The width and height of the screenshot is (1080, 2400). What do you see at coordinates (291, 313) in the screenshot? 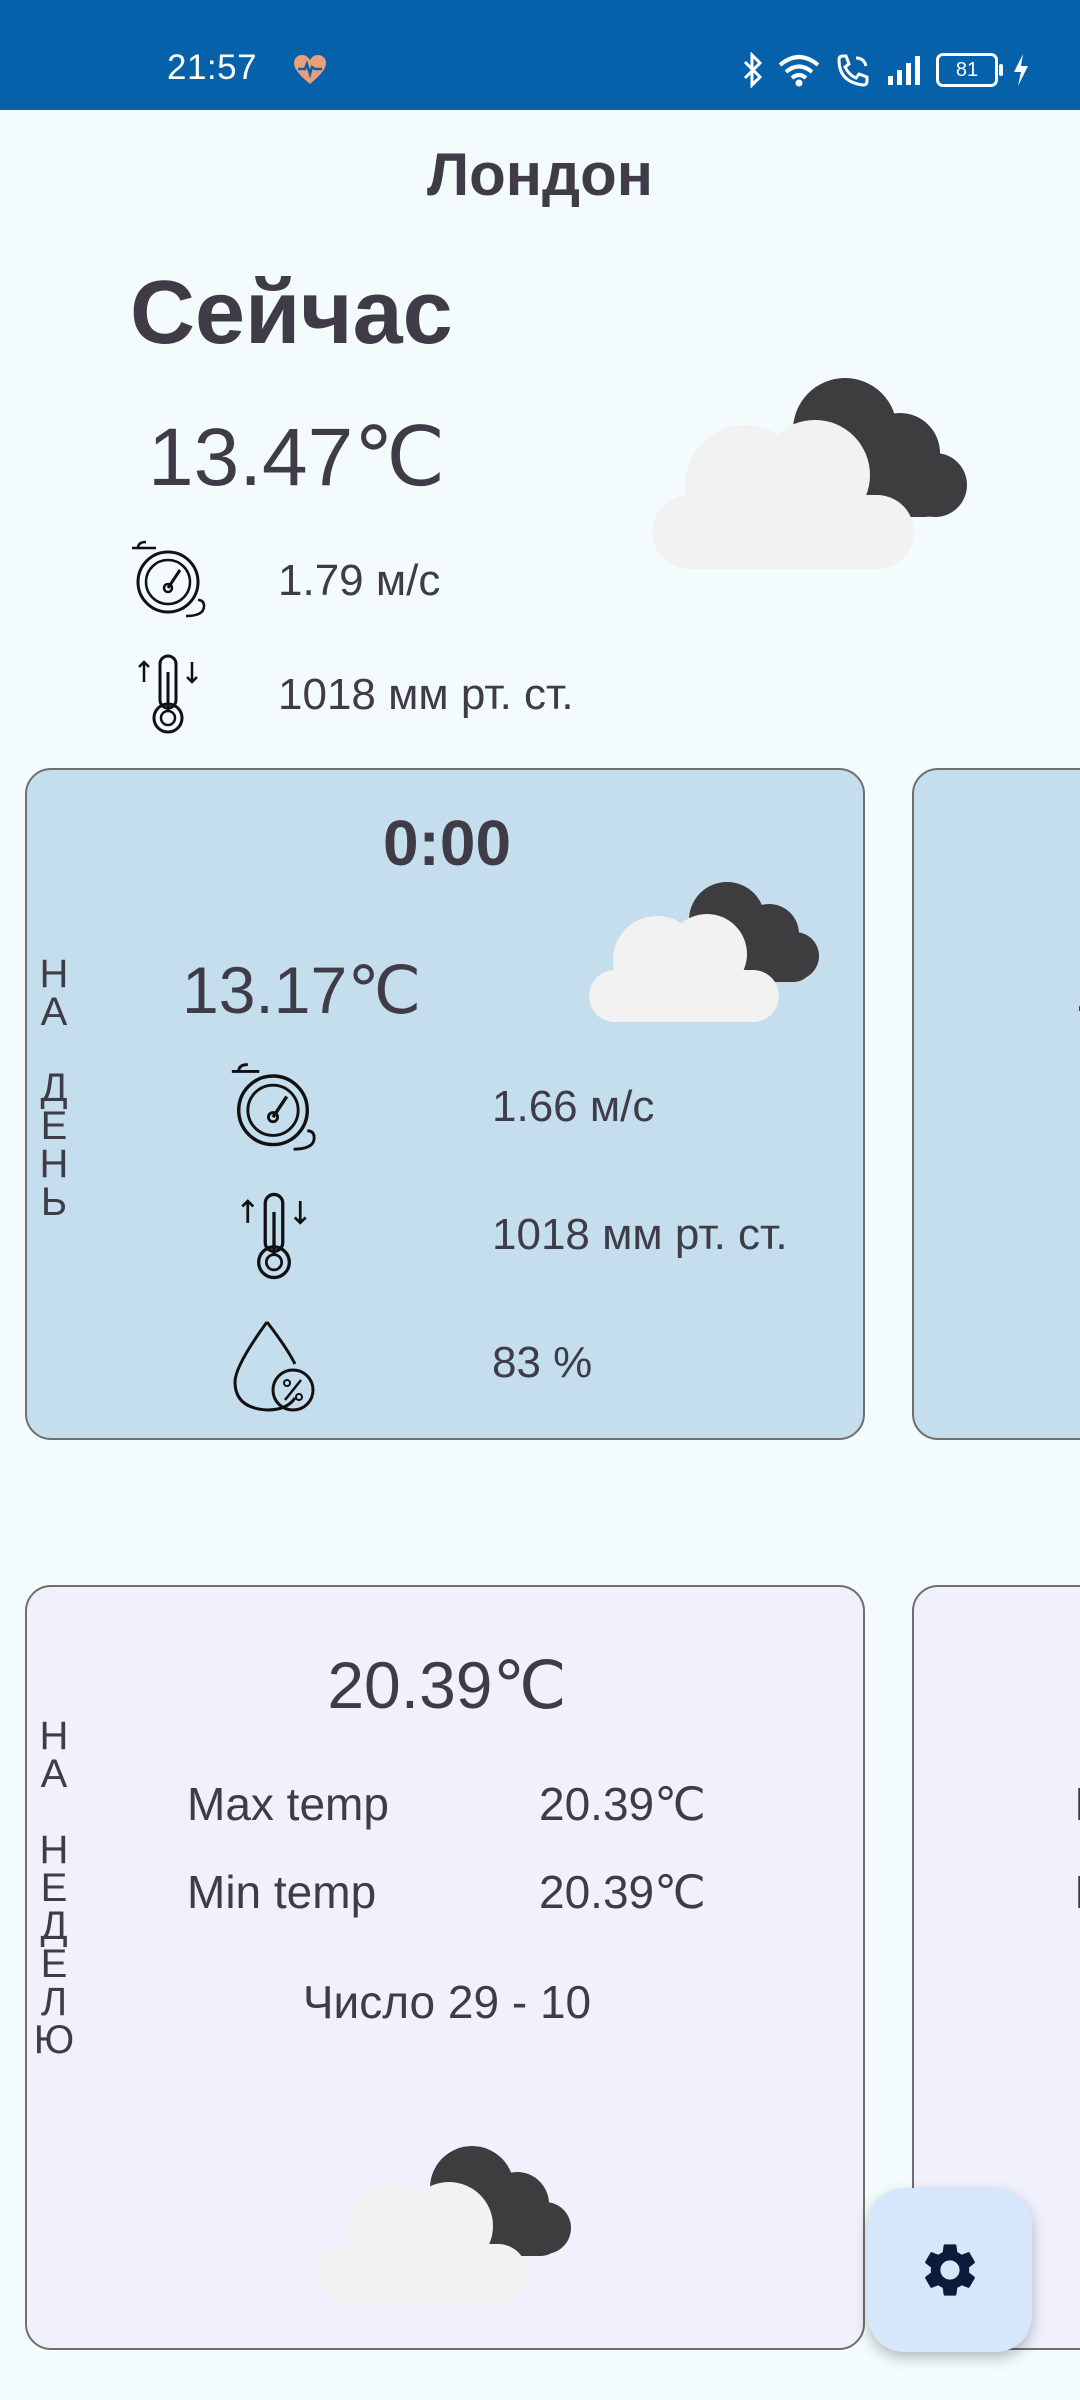
I see `now-title: Сейчас` at bounding box center [291, 313].